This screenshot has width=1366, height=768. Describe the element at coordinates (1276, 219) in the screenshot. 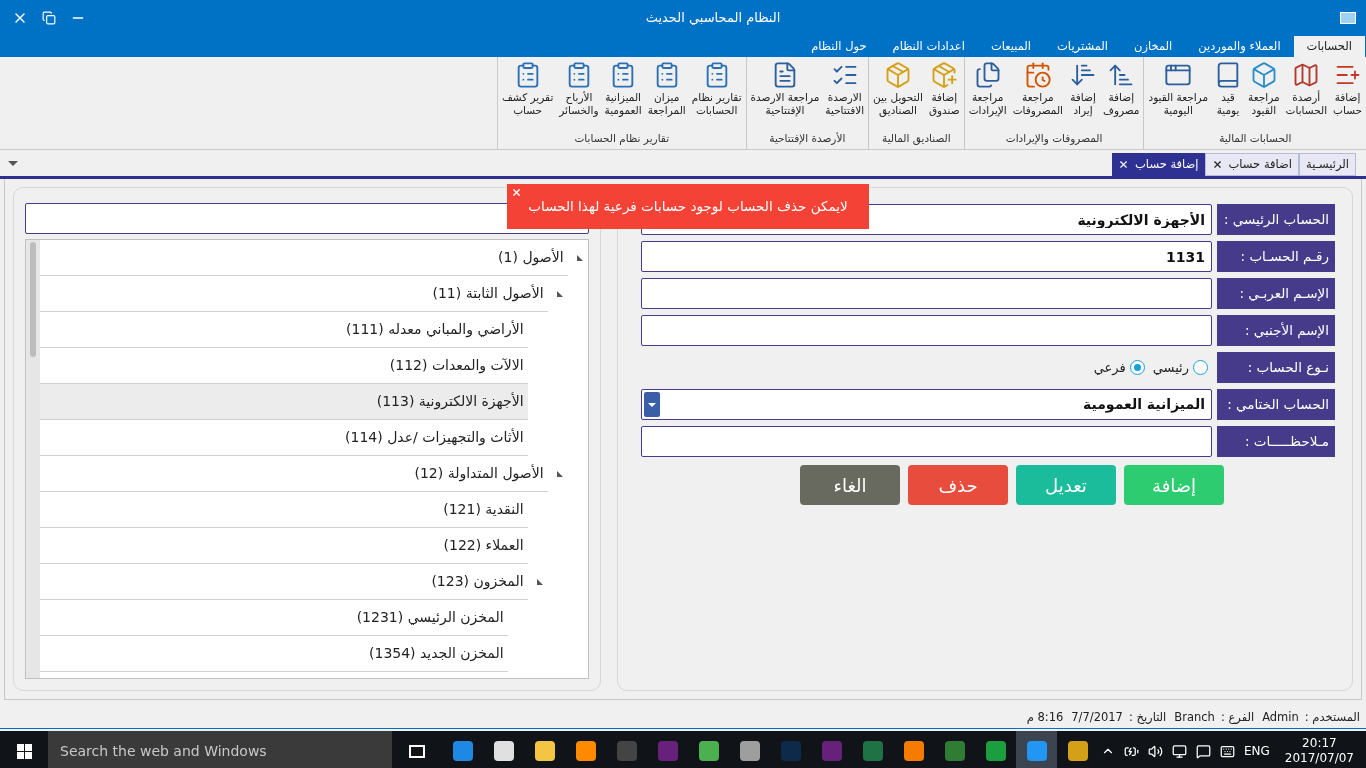

I see `field-label: الحساب الرئيسي :` at that location.